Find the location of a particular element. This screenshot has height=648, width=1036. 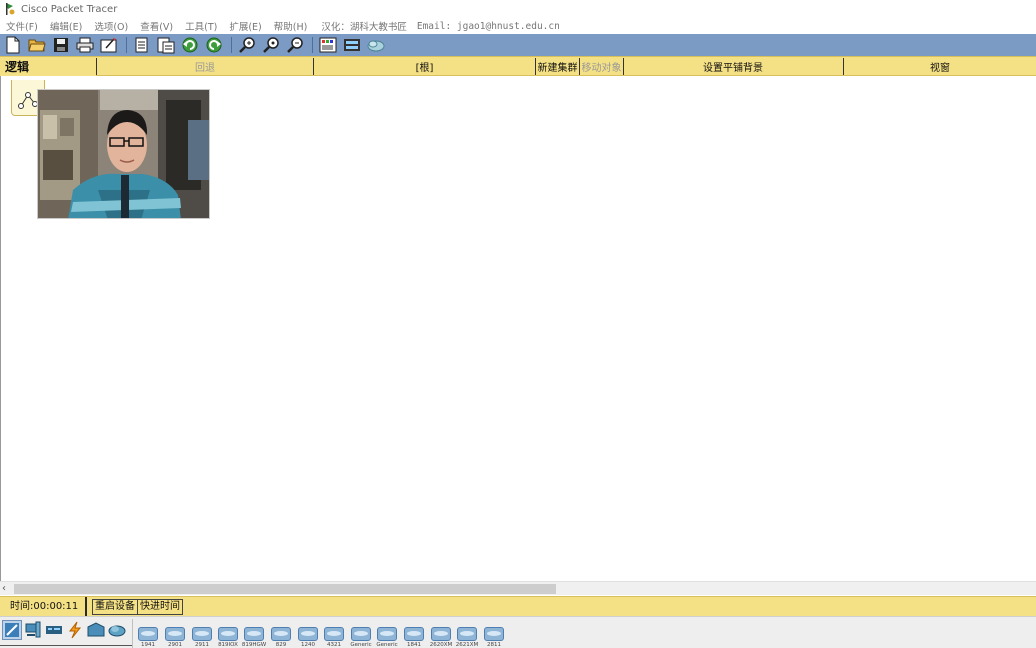

device-819hgw: 819HGW is located at coordinates (254, 636).